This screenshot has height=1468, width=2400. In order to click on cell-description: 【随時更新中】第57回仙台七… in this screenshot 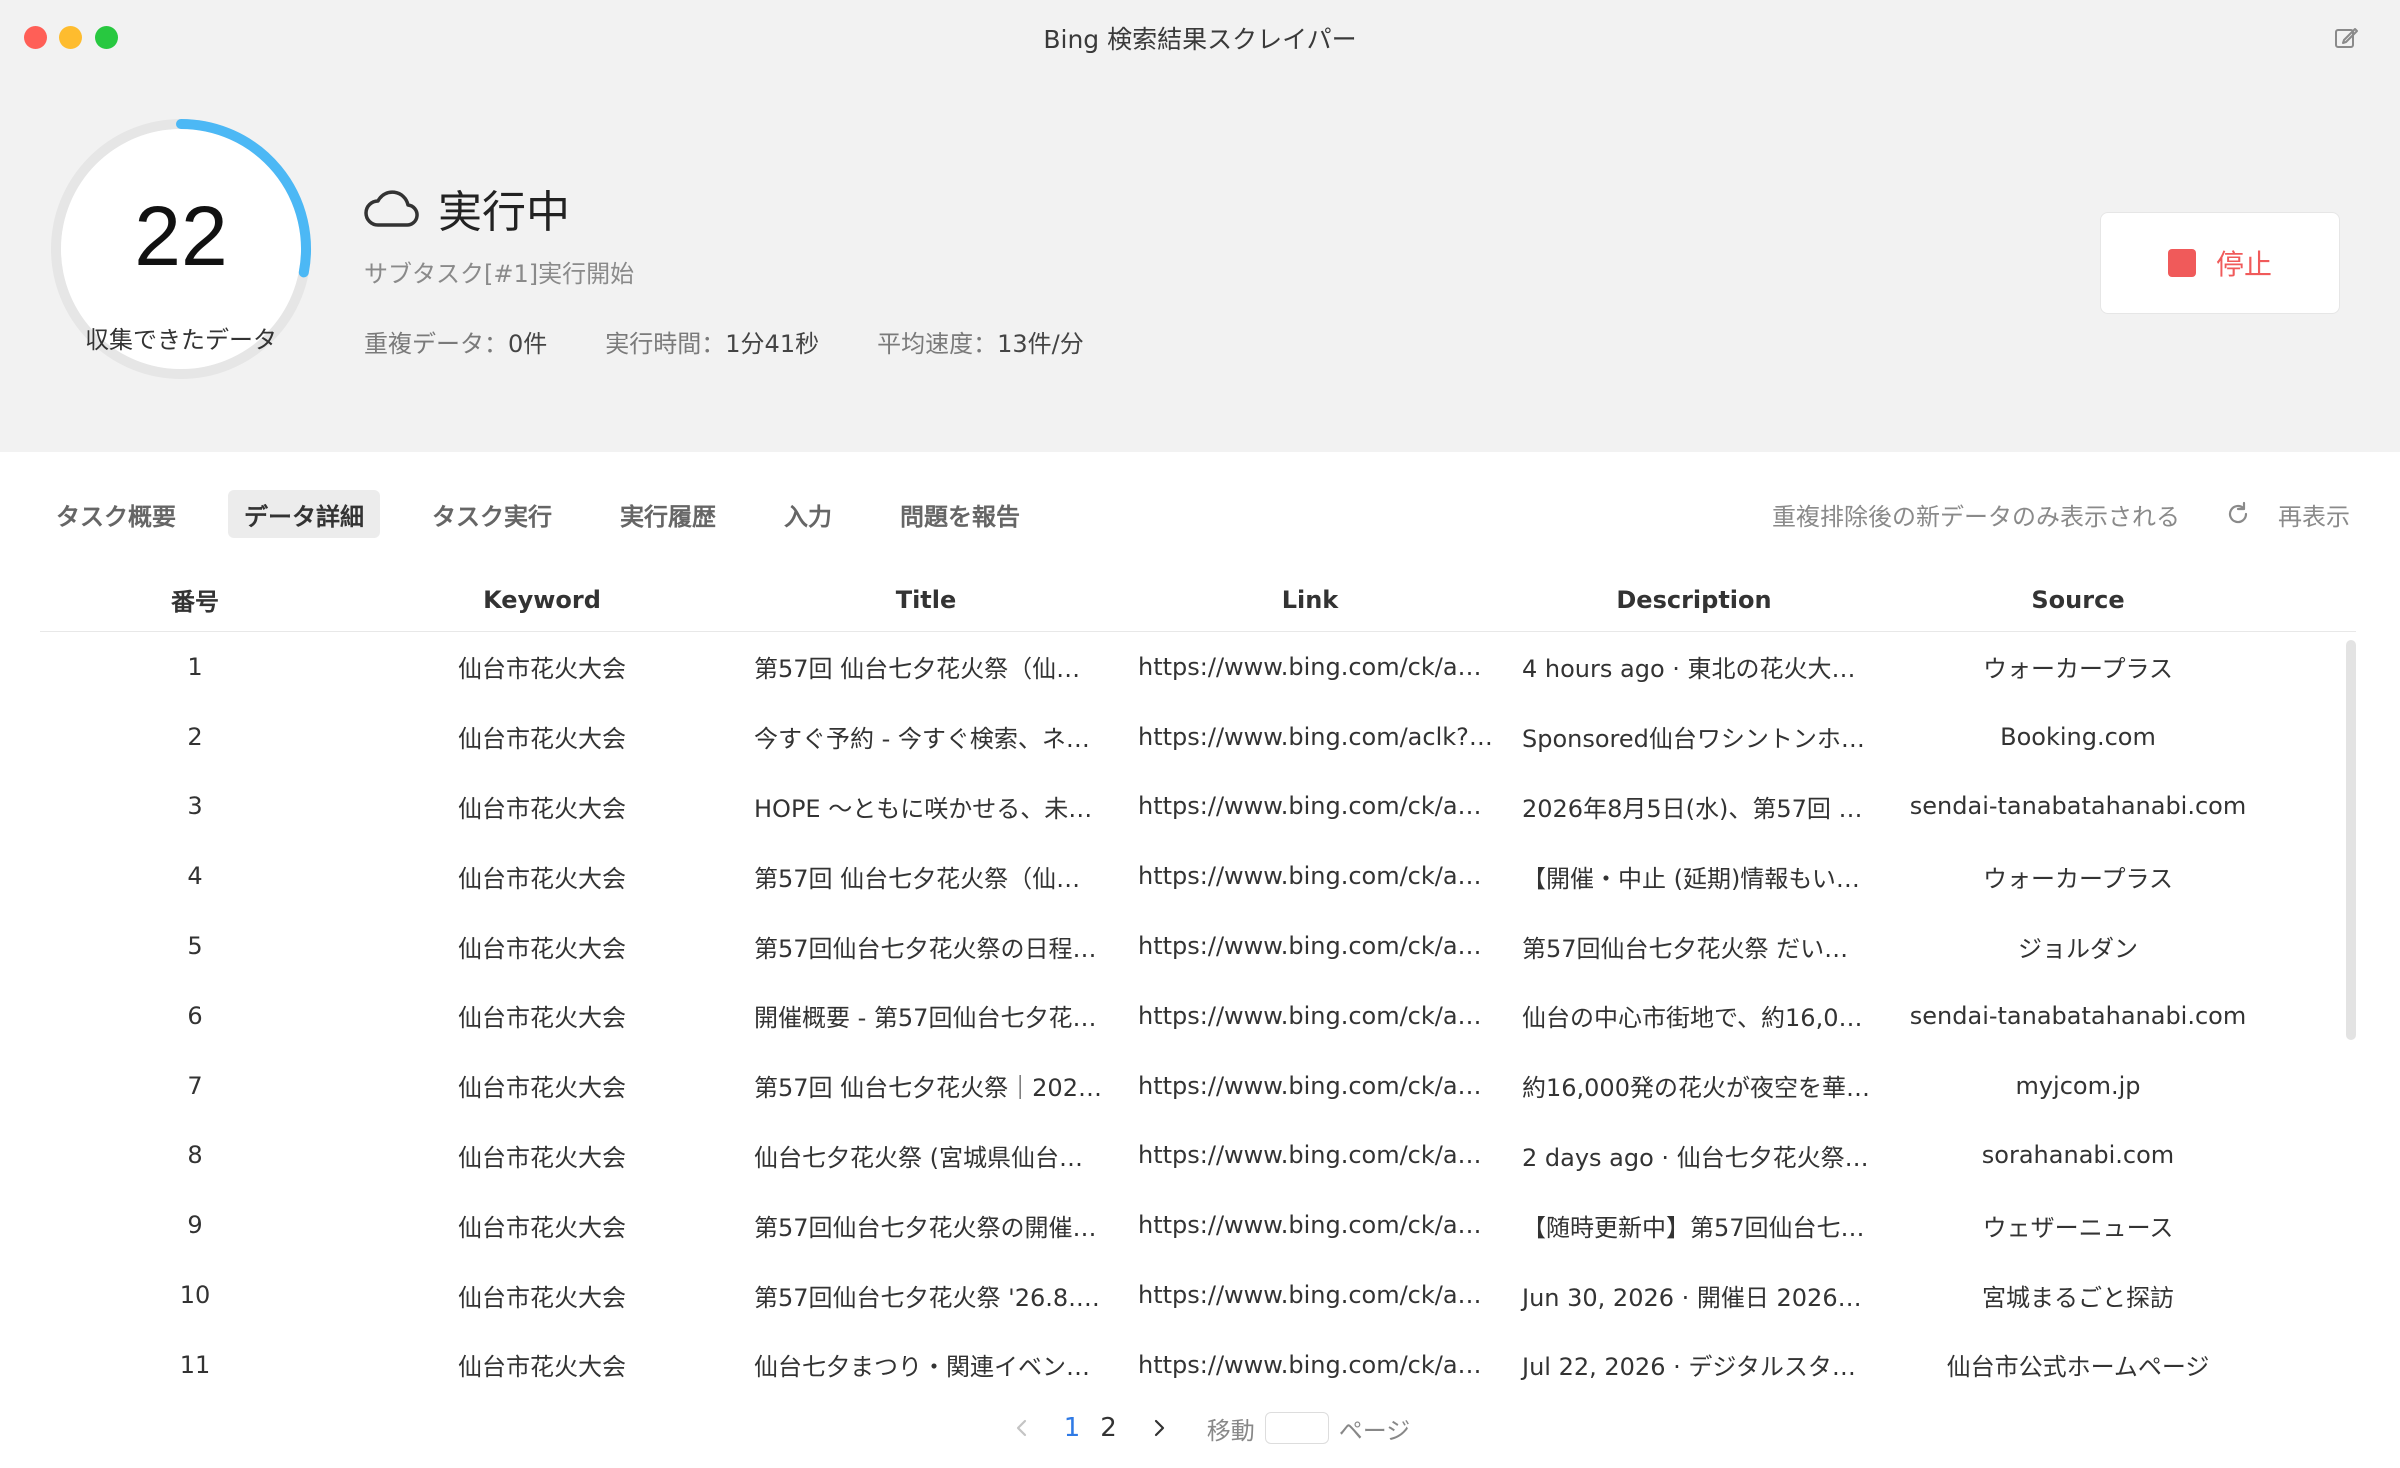, I will do `click(1693, 1227)`.